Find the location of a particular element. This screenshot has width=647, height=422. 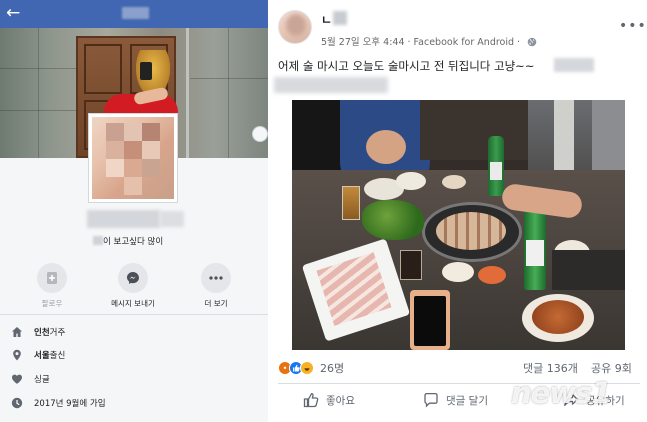

reactions-summary: • 26명 is located at coordinates (311, 368).